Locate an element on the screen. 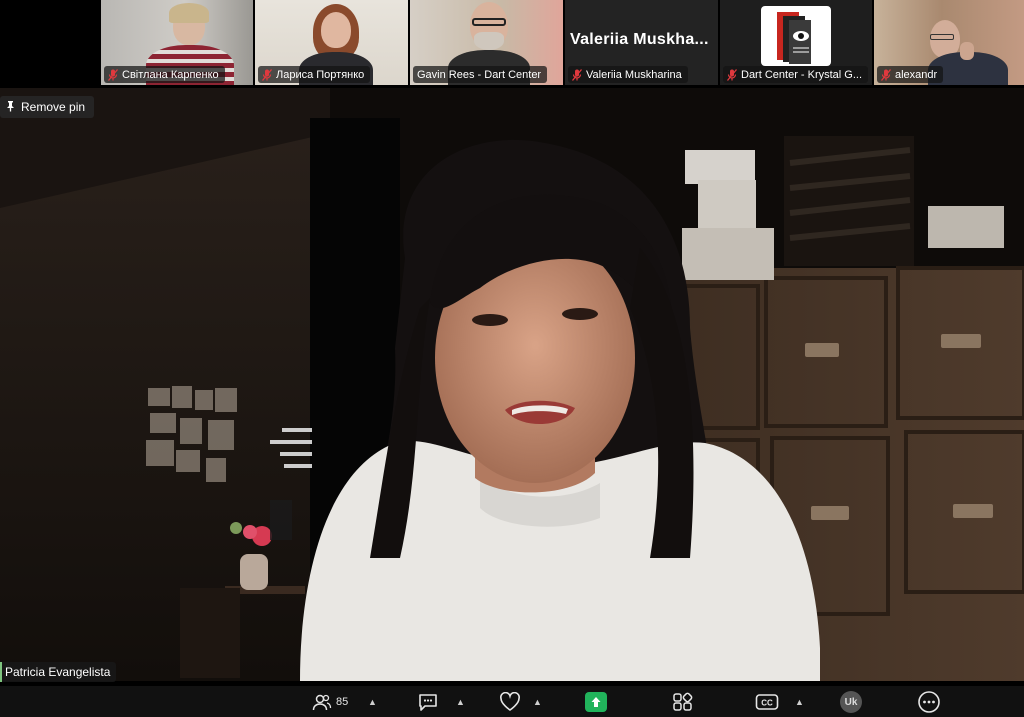 The width and height of the screenshot is (1024, 717). active-speaker-name-chip: Patricia Evangelista is located at coordinates (58, 672).